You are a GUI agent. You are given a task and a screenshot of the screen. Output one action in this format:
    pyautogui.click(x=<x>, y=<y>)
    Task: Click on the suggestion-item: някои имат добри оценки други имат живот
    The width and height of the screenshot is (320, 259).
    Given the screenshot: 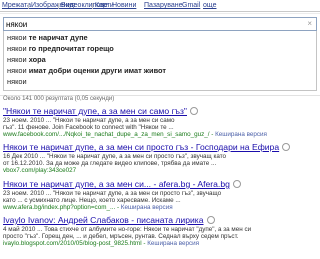 What is the action you would take?
    pyautogui.click(x=86, y=71)
    